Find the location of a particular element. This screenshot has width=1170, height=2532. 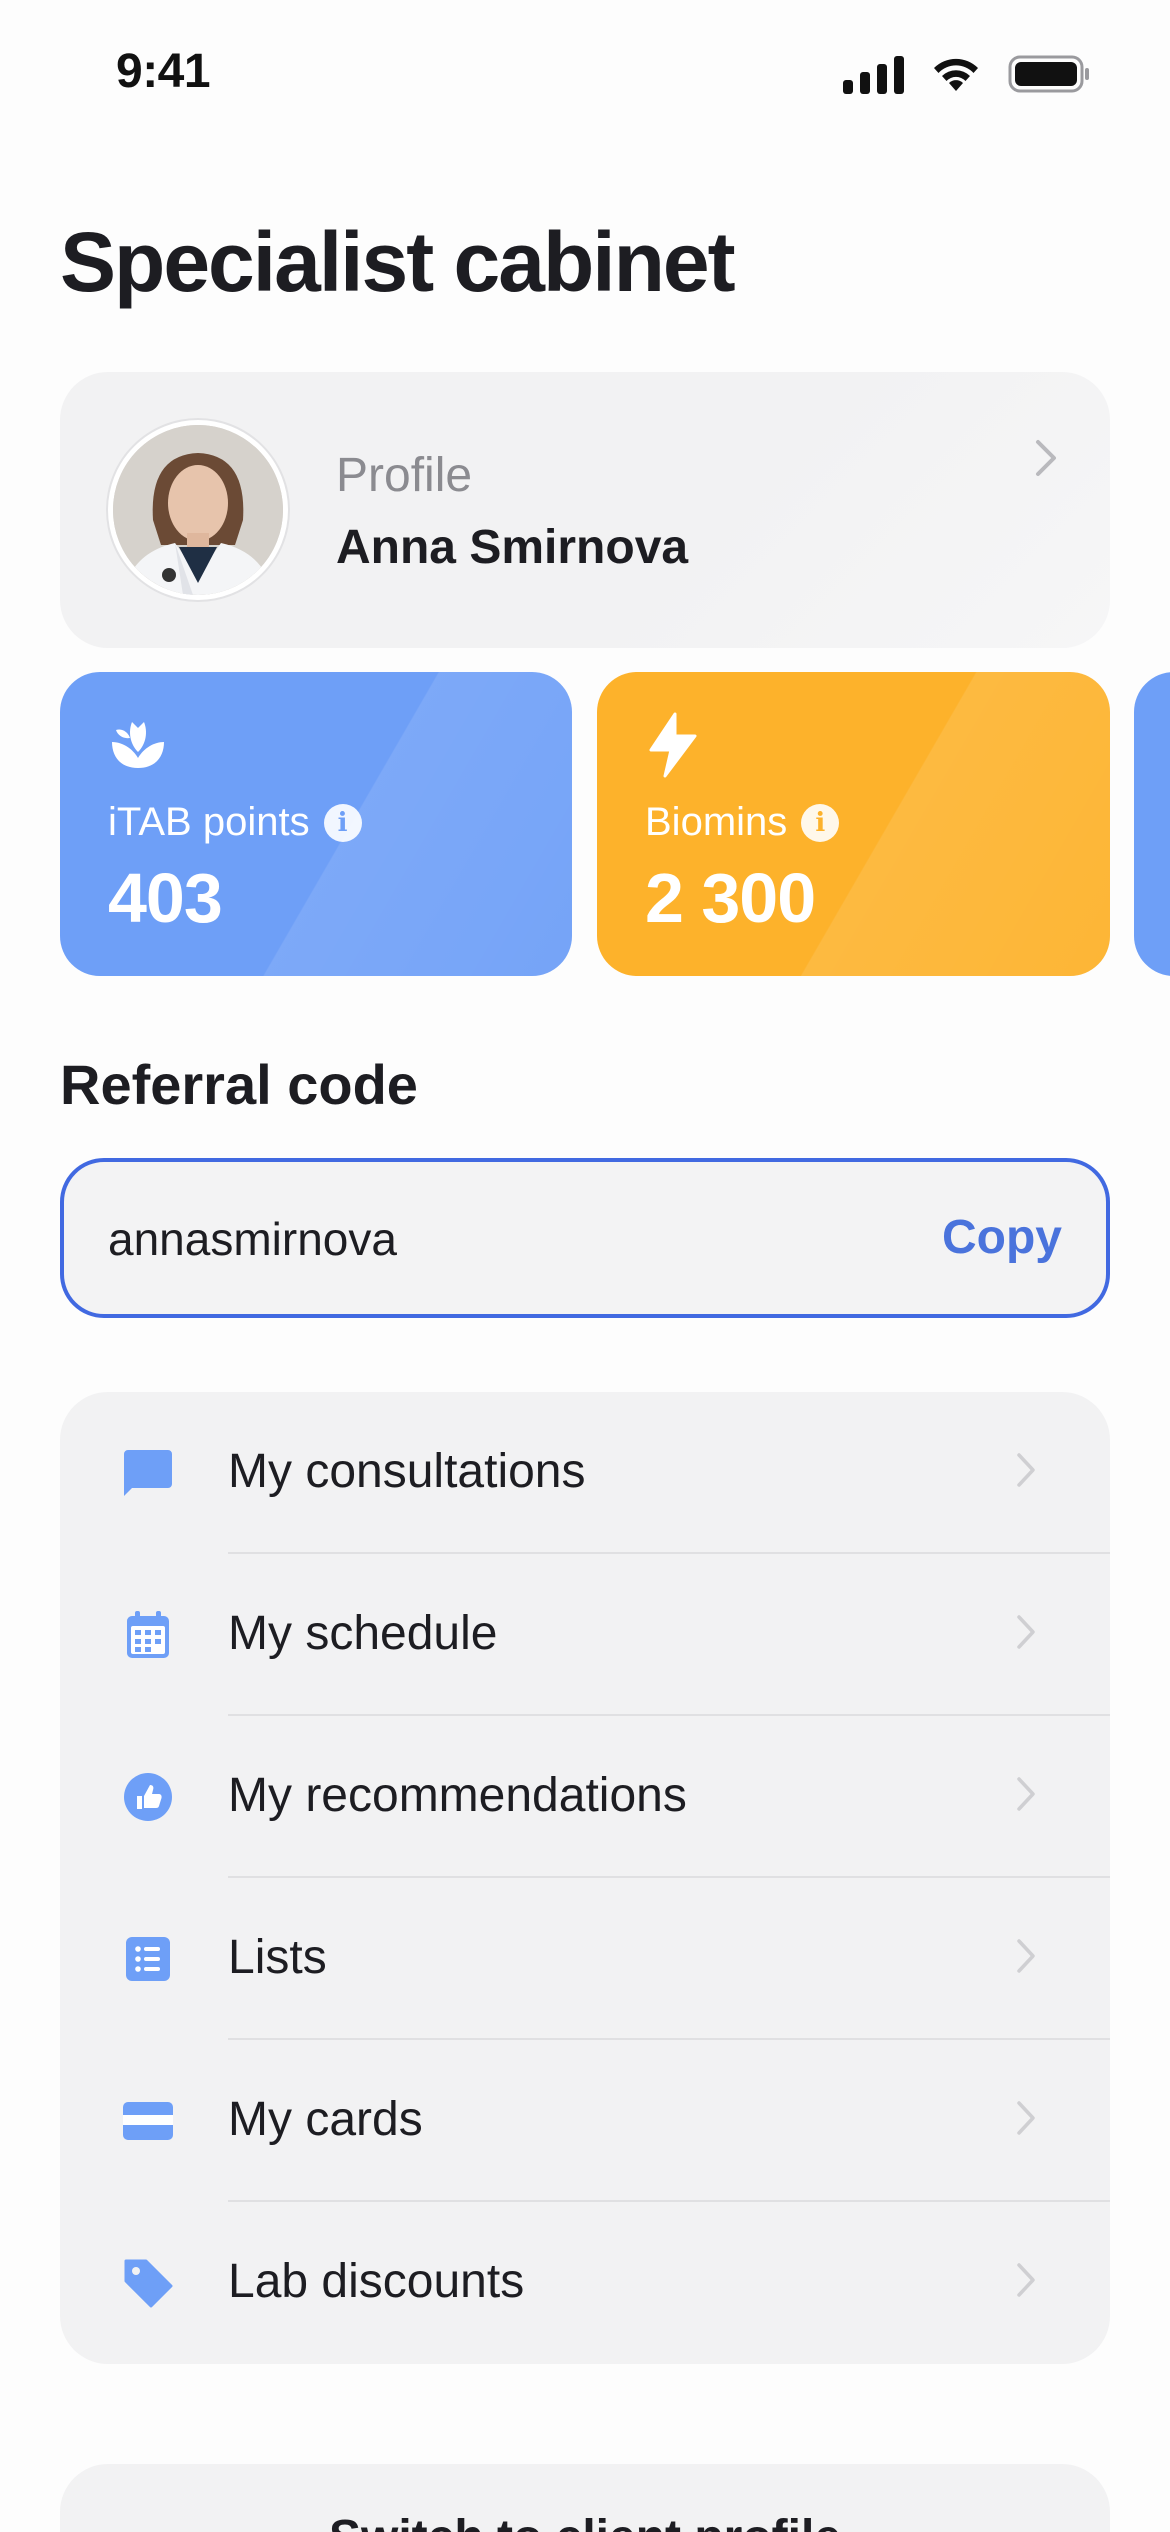

stat-value: 403 is located at coordinates (165, 898).